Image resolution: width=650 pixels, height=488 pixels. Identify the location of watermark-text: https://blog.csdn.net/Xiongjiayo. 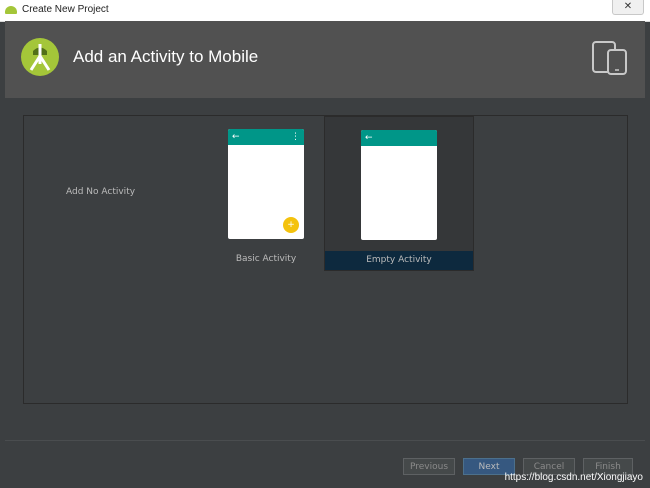
(573, 477).